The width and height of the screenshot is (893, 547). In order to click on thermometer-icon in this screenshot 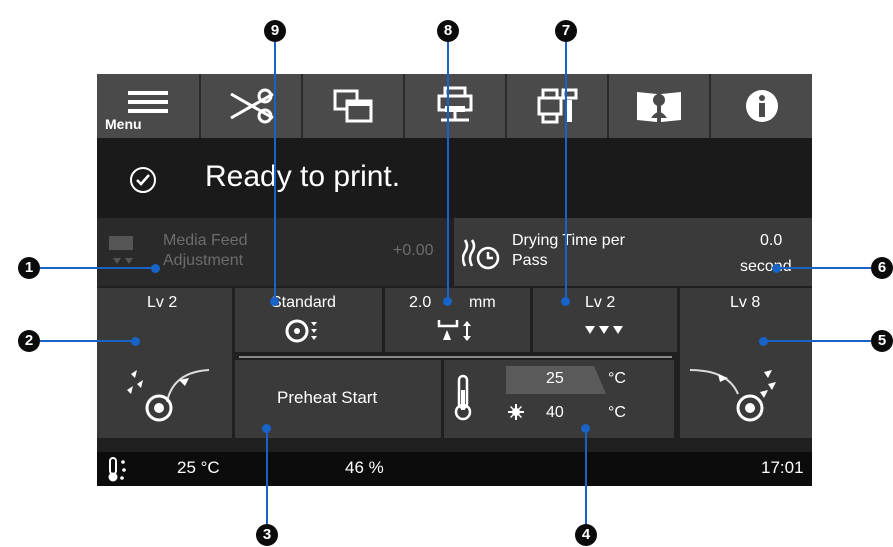, I will do `click(463, 397)`.